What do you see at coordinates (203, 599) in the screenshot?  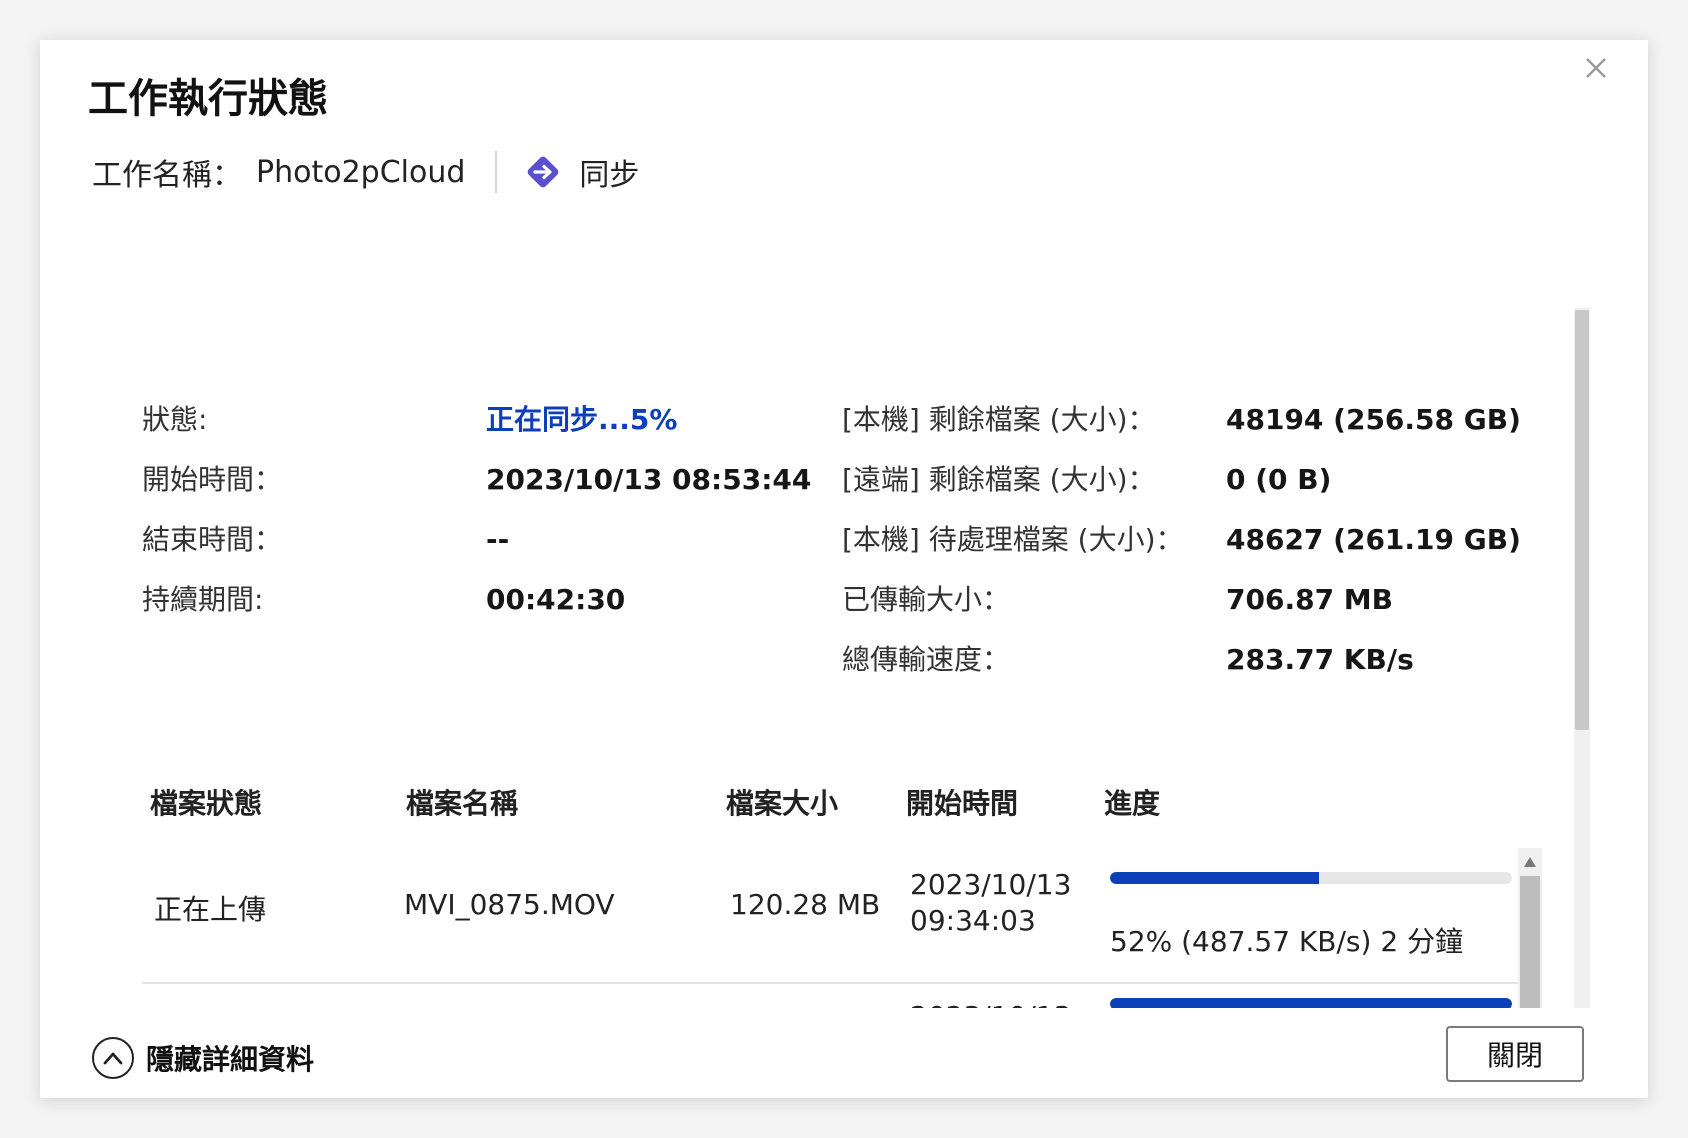 I see `duration-label: 持續期間:` at bounding box center [203, 599].